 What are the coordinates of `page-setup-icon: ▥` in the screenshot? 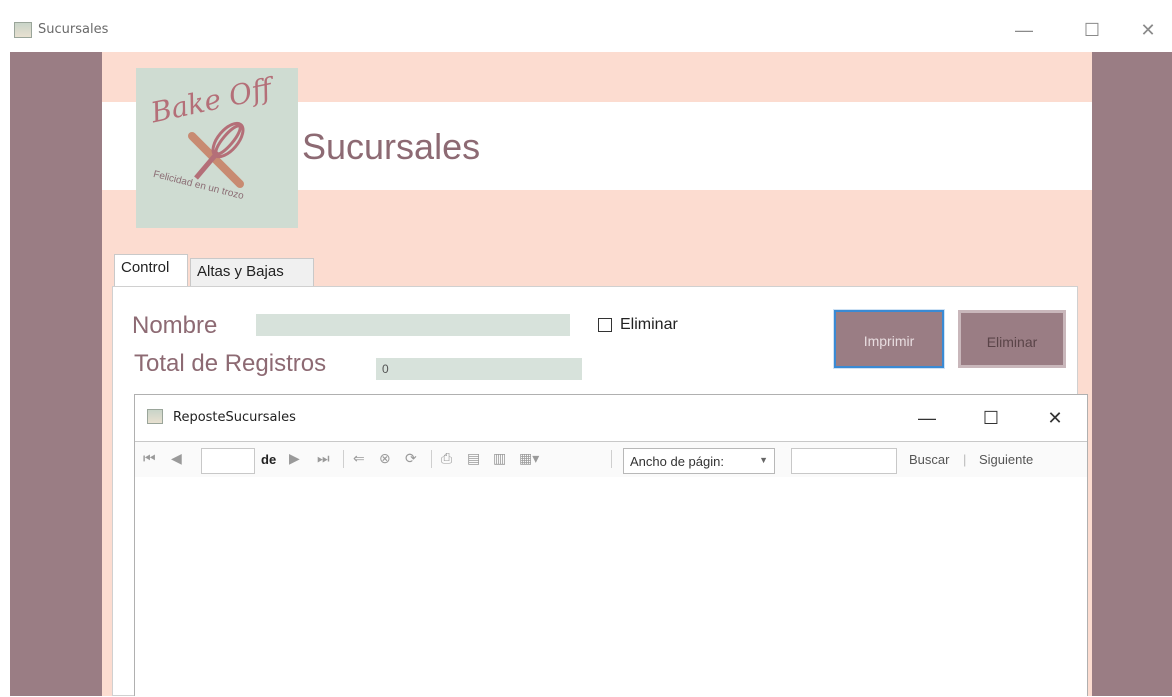 It's located at (499, 458).